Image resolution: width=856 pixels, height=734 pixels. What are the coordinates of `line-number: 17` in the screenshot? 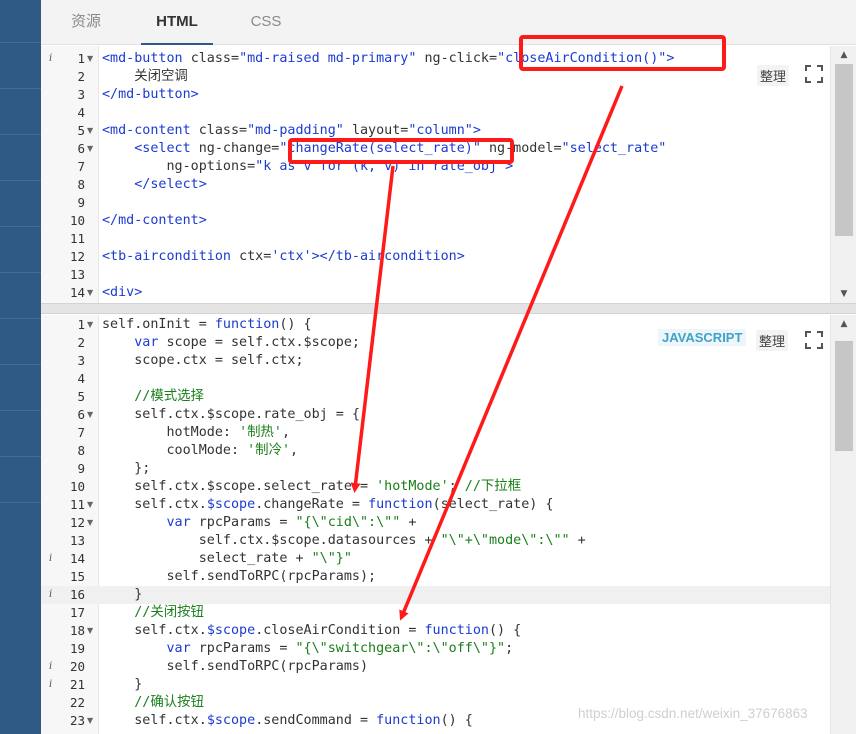 It's located at (77, 612).